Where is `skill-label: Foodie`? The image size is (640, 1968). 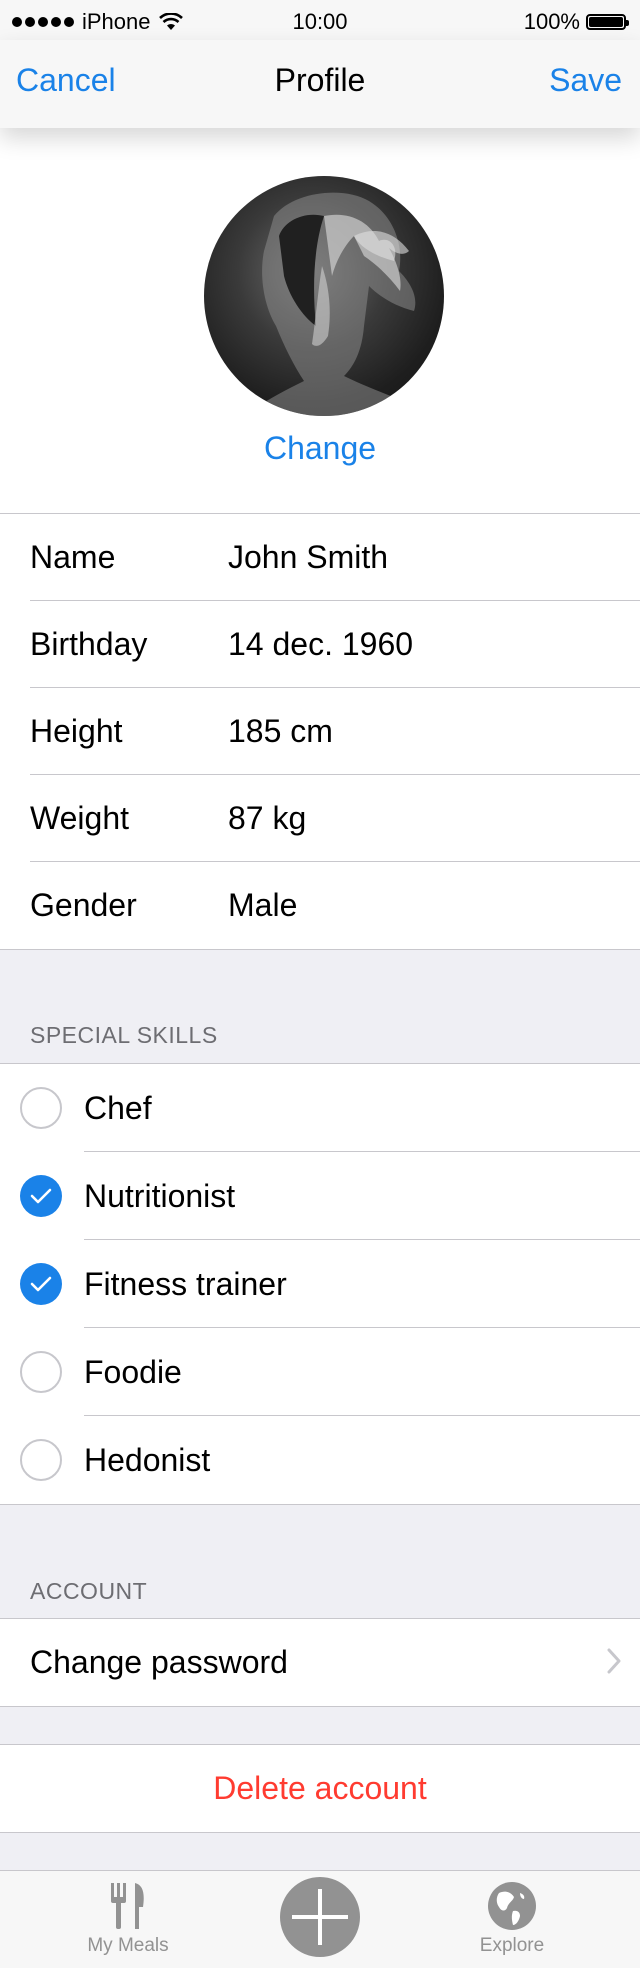
skill-label: Foodie is located at coordinates (133, 1372).